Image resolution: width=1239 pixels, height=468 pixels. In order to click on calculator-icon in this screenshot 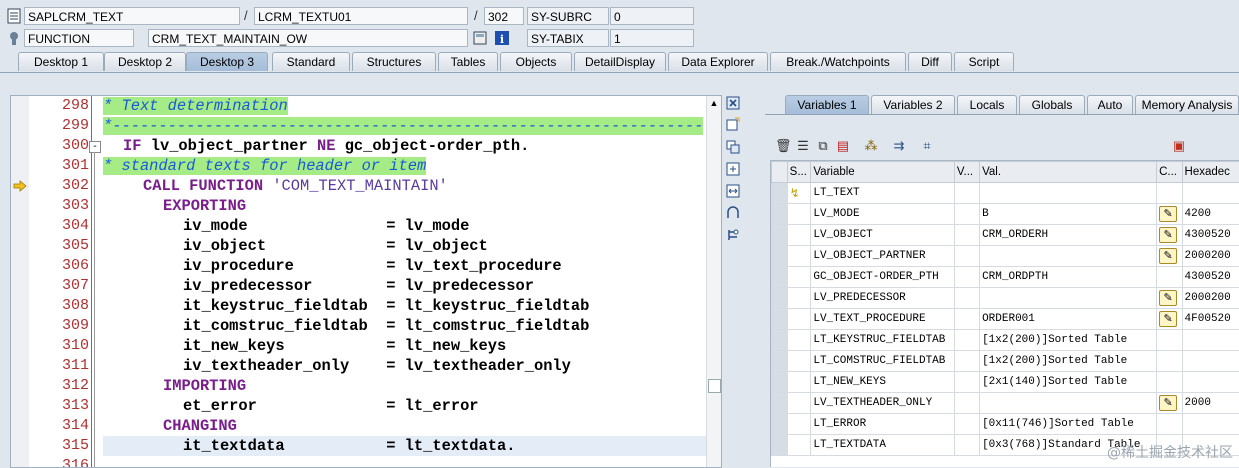, I will do `click(480, 38)`.